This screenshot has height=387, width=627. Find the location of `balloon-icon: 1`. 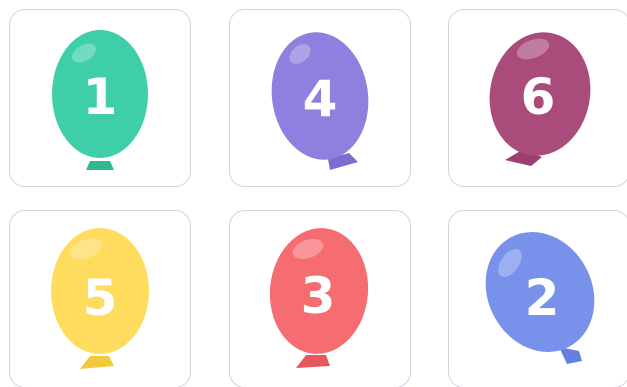

balloon-icon: 1 is located at coordinates (100, 100).